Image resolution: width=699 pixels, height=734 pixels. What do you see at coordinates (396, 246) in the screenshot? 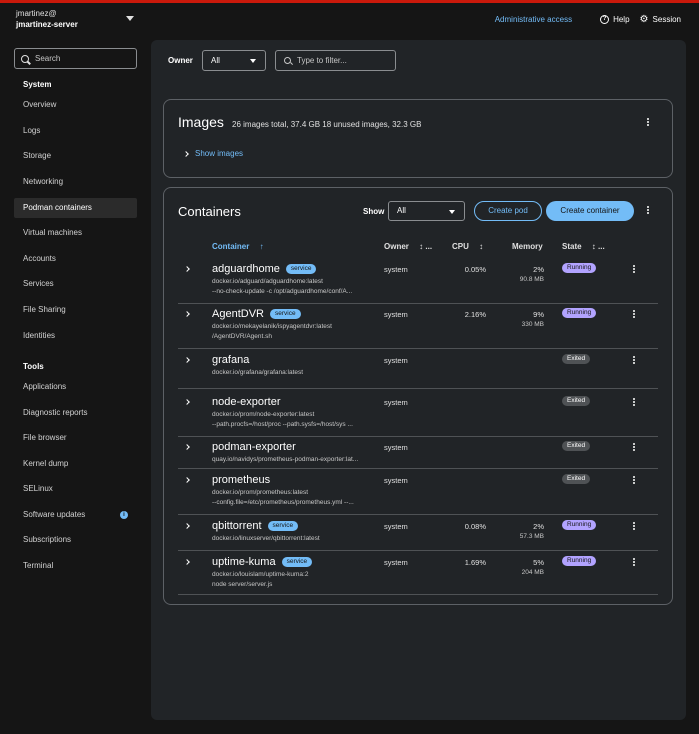
I see `column-header-label: Owner` at bounding box center [396, 246].